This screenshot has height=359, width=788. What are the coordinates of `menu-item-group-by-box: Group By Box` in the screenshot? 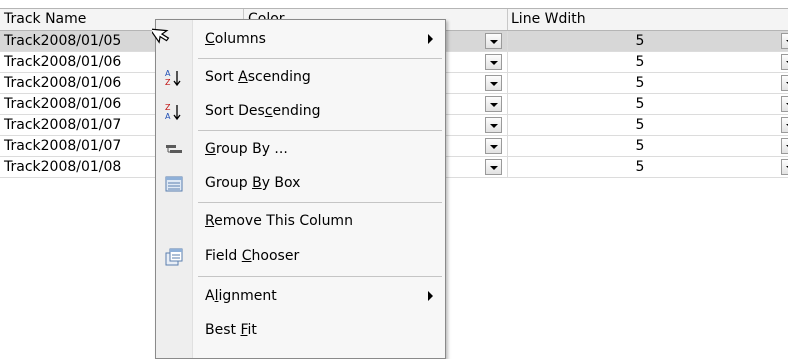 It's located at (300, 183).